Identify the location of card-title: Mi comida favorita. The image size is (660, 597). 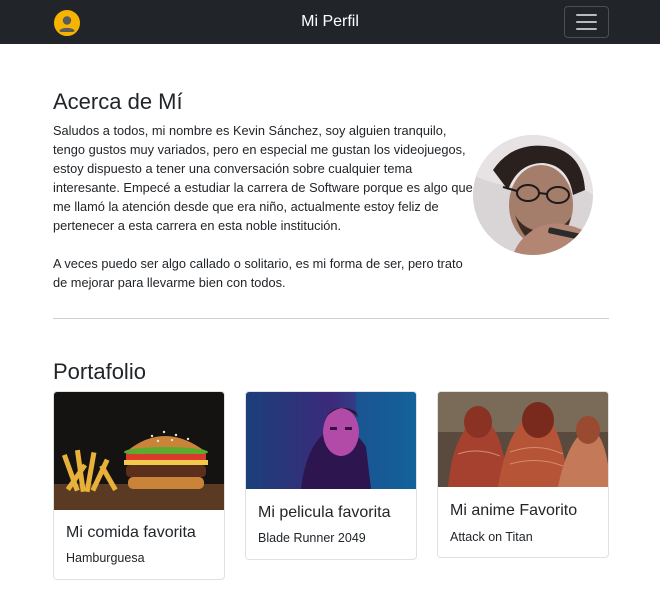
(131, 532).